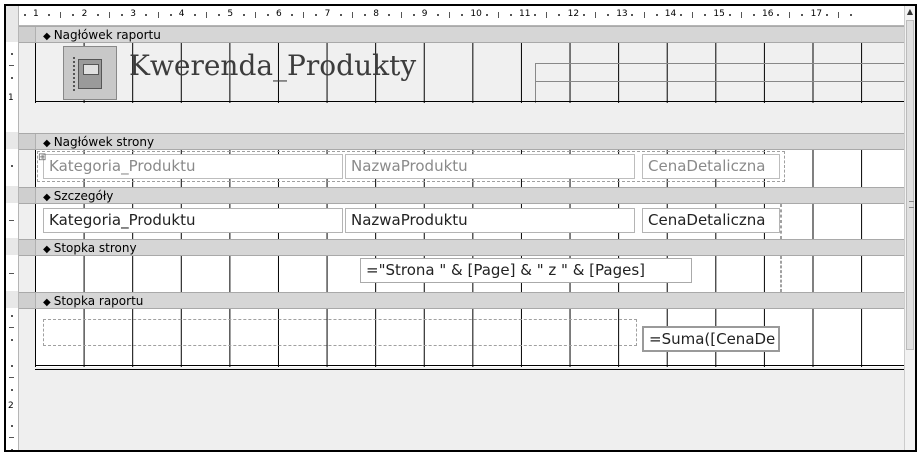  I want to click on textbox-sum-cena: =Suma([CenaDe, so click(711, 339).